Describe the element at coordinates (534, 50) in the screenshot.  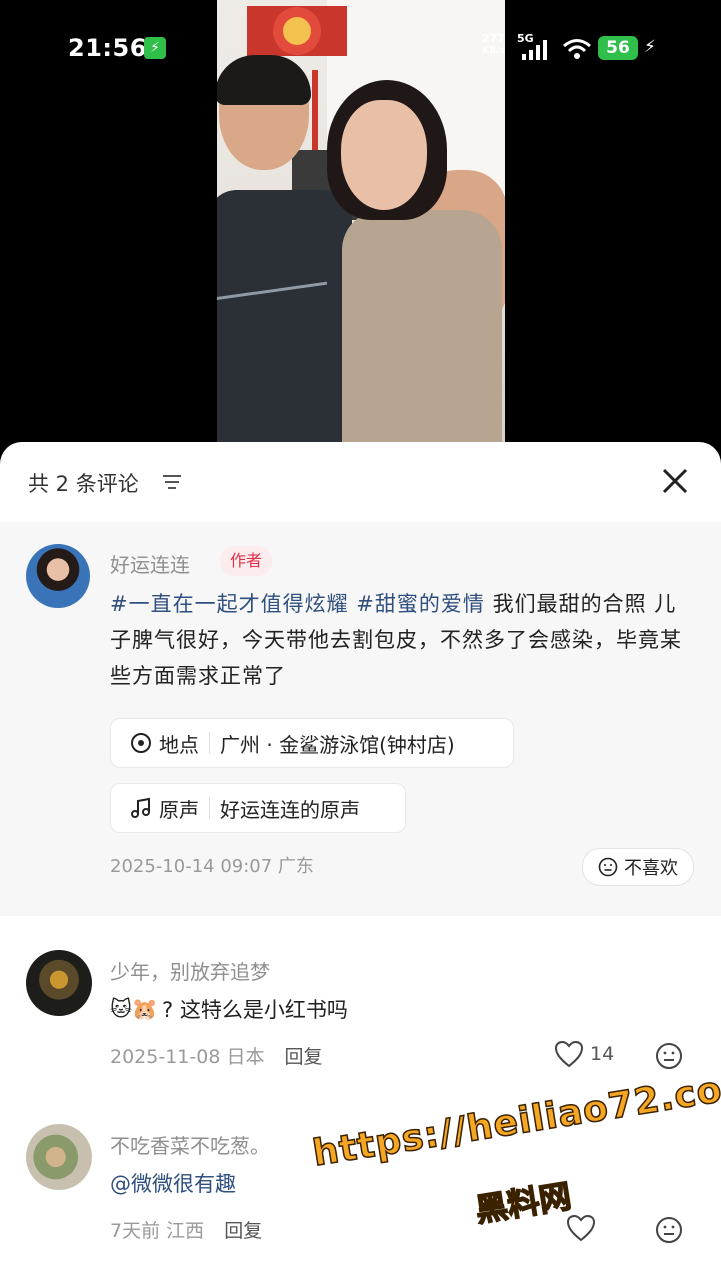
I see `signal-icon` at that location.